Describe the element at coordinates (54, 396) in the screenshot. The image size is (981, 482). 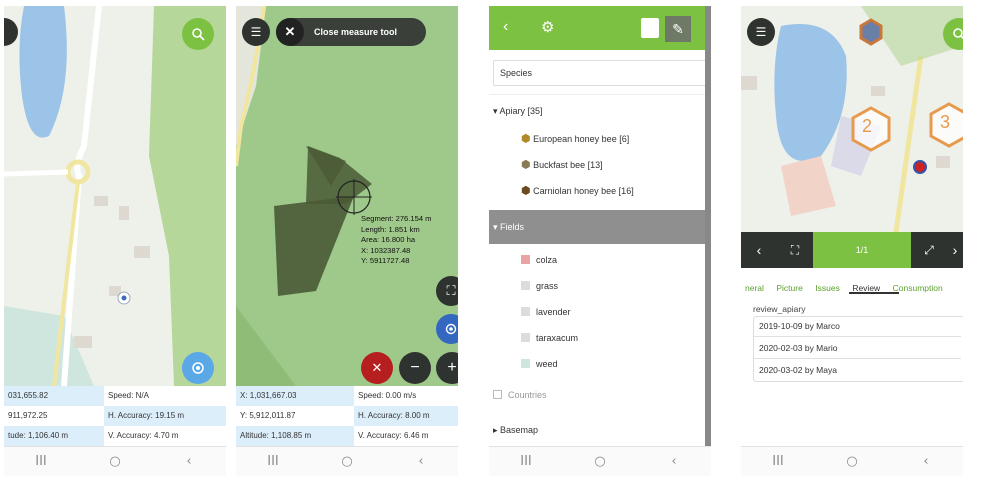
I see `x-coordinate: 031,655.82` at that location.